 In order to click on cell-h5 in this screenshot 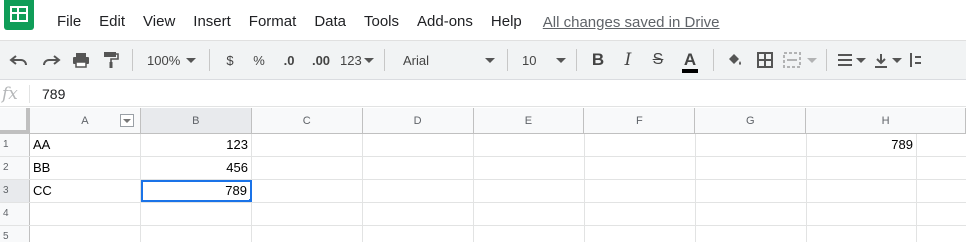, I will do `click(862, 234)`.